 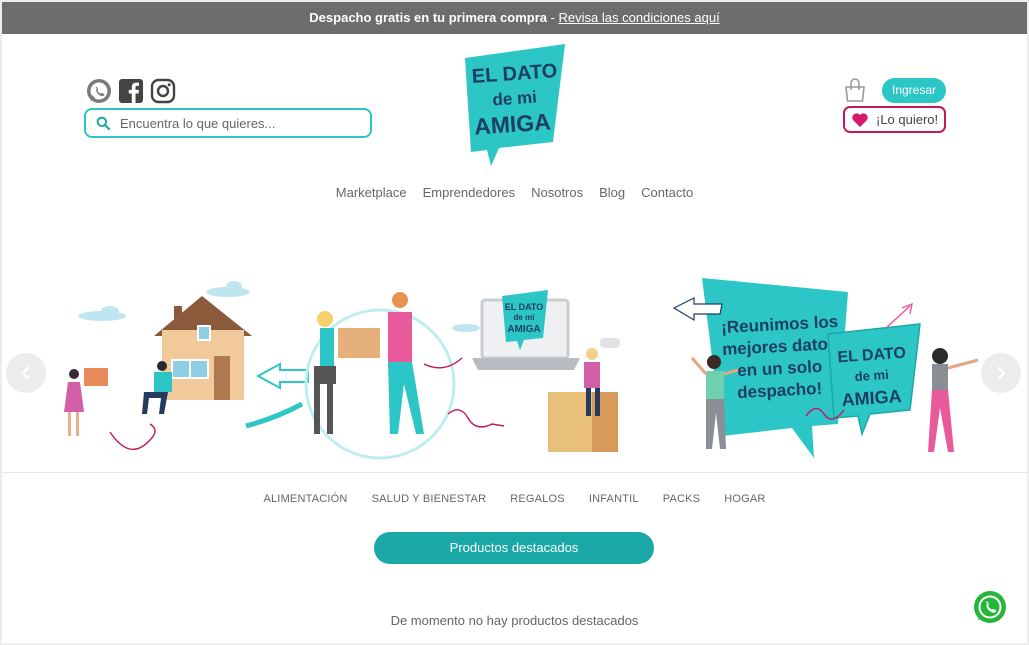 I want to click on chevron-right-icon, so click(x=1001, y=373).